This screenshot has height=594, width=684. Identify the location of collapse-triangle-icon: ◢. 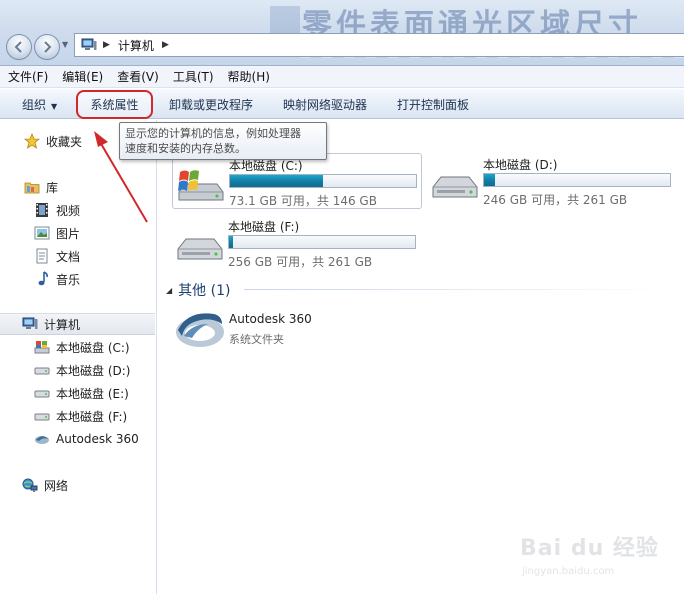
(169, 290).